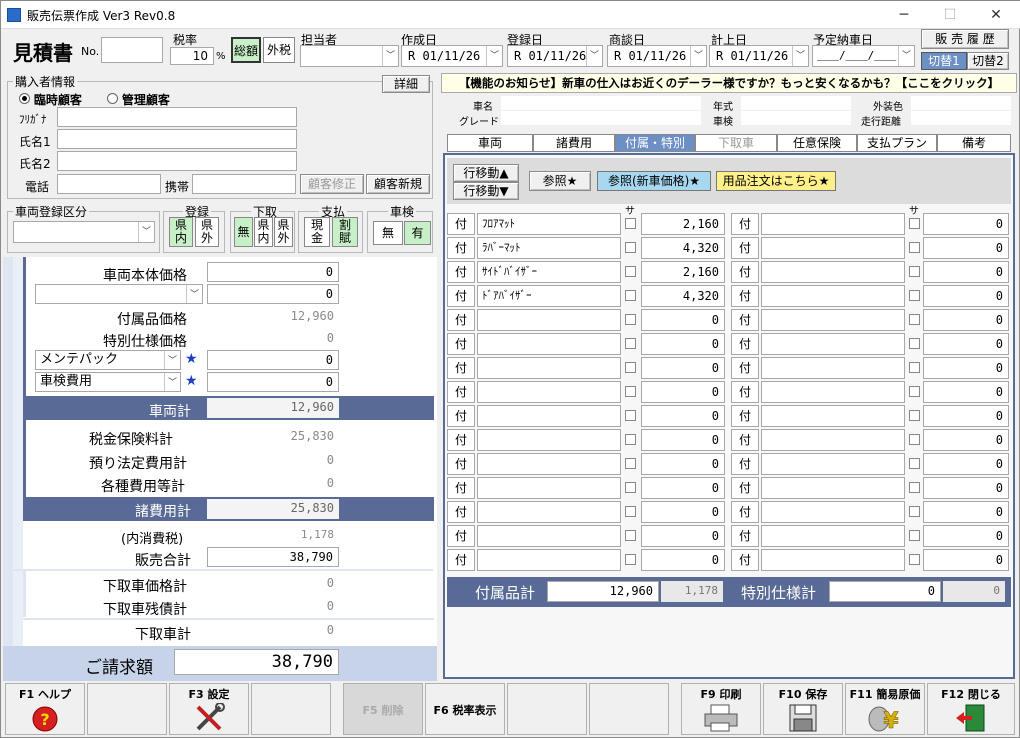  Describe the element at coordinates (996, 15) in the screenshot. I see `close-button: ✕` at that location.